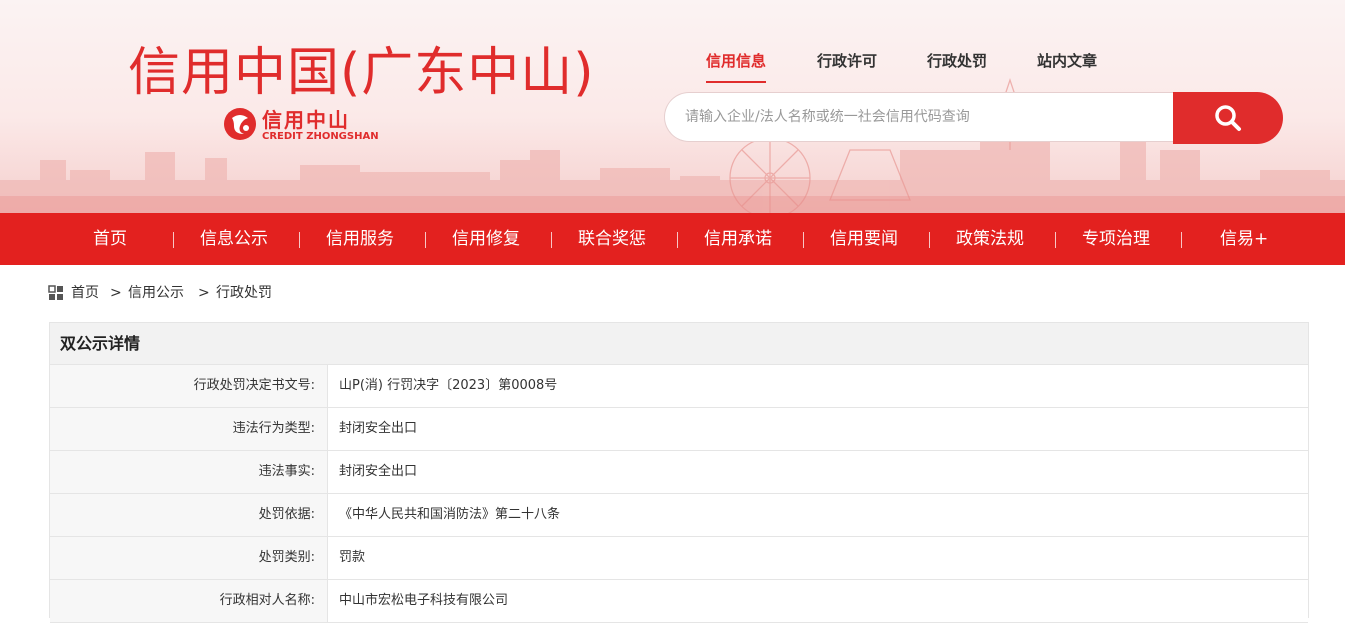  Describe the element at coordinates (1244, 239) in the screenshot. I see `nav-xinyi-plus: 信易+` at that location.